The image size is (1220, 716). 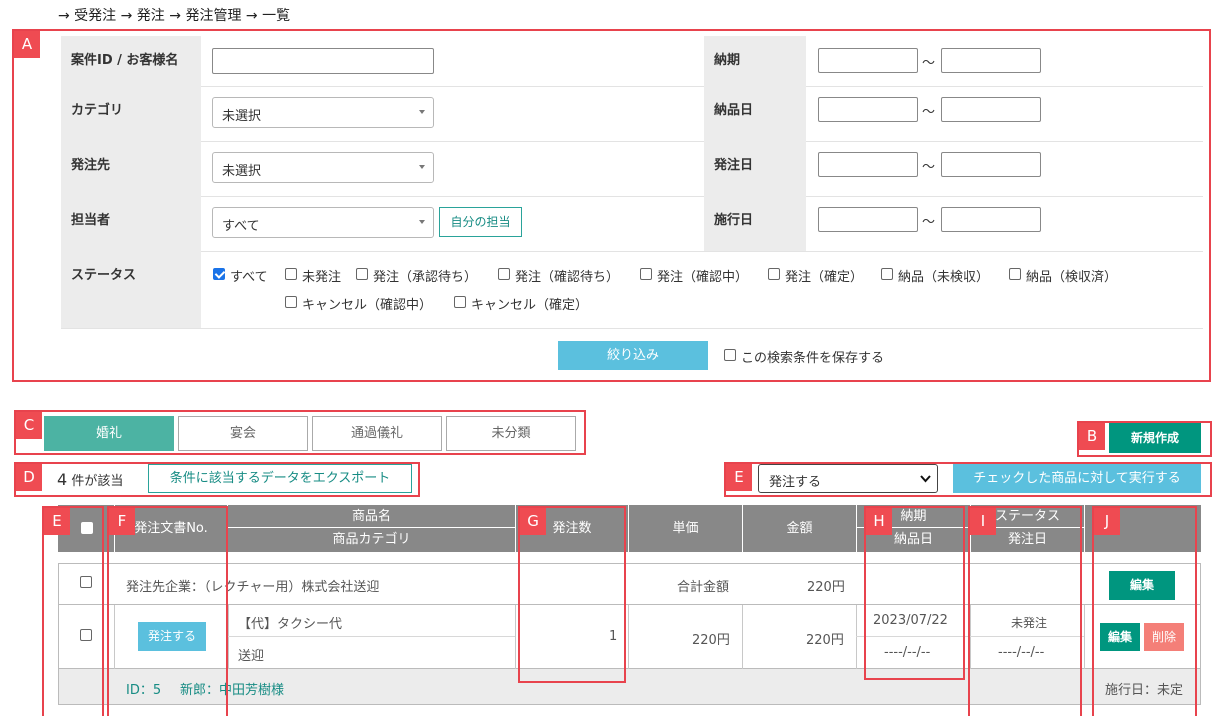 What do you see at coordinates (323, 112) in the screenshot?
I see `category-select: 未選択` at bounding box center [323, 112].